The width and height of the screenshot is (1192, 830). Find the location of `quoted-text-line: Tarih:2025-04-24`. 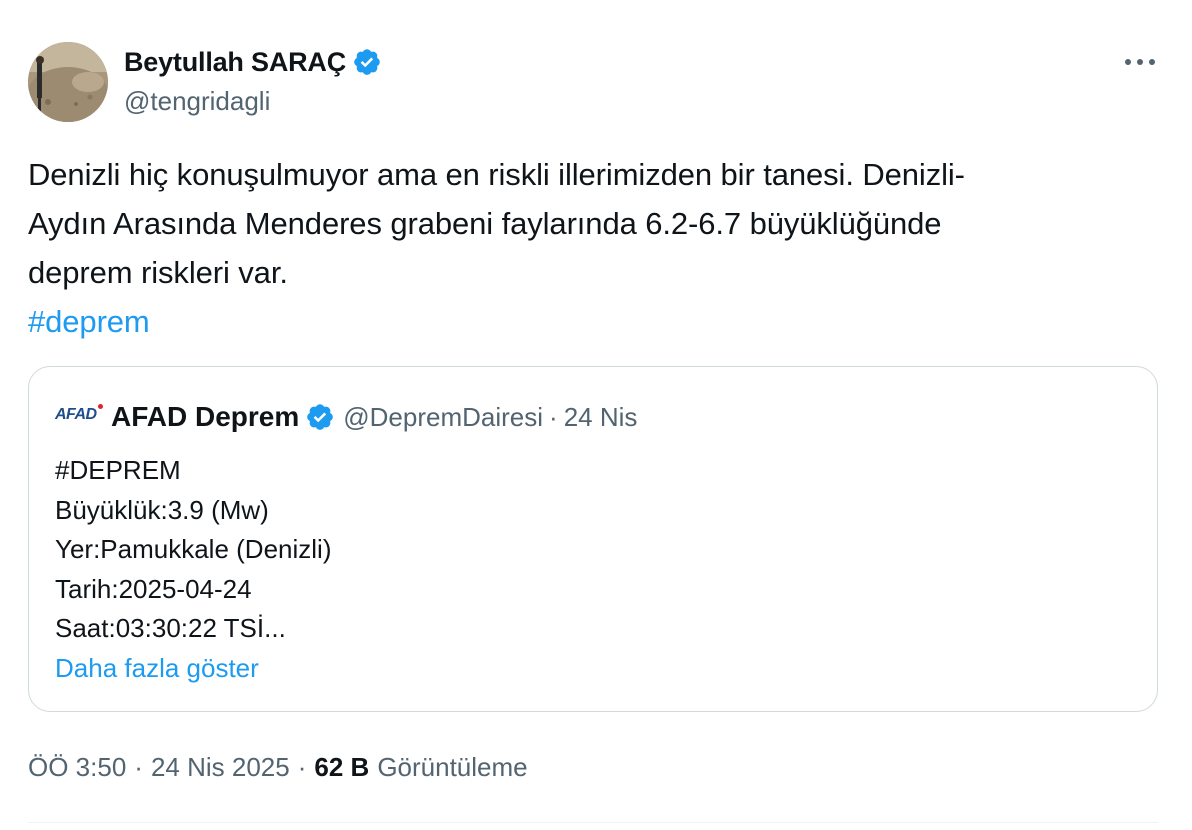

quoted-text-line: Tarih:2025-04-24 is located at coordinates (153, 588).